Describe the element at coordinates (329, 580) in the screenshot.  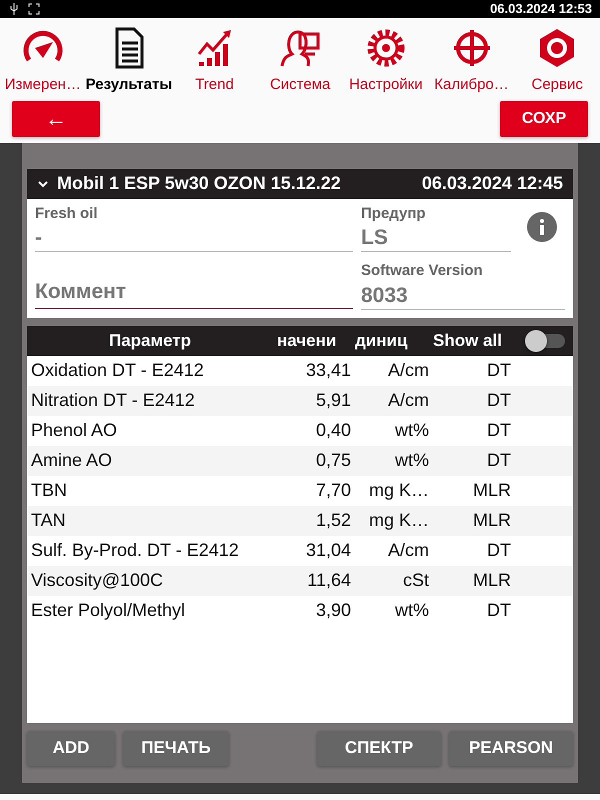
I see `value-cell: 11,64` at that location.